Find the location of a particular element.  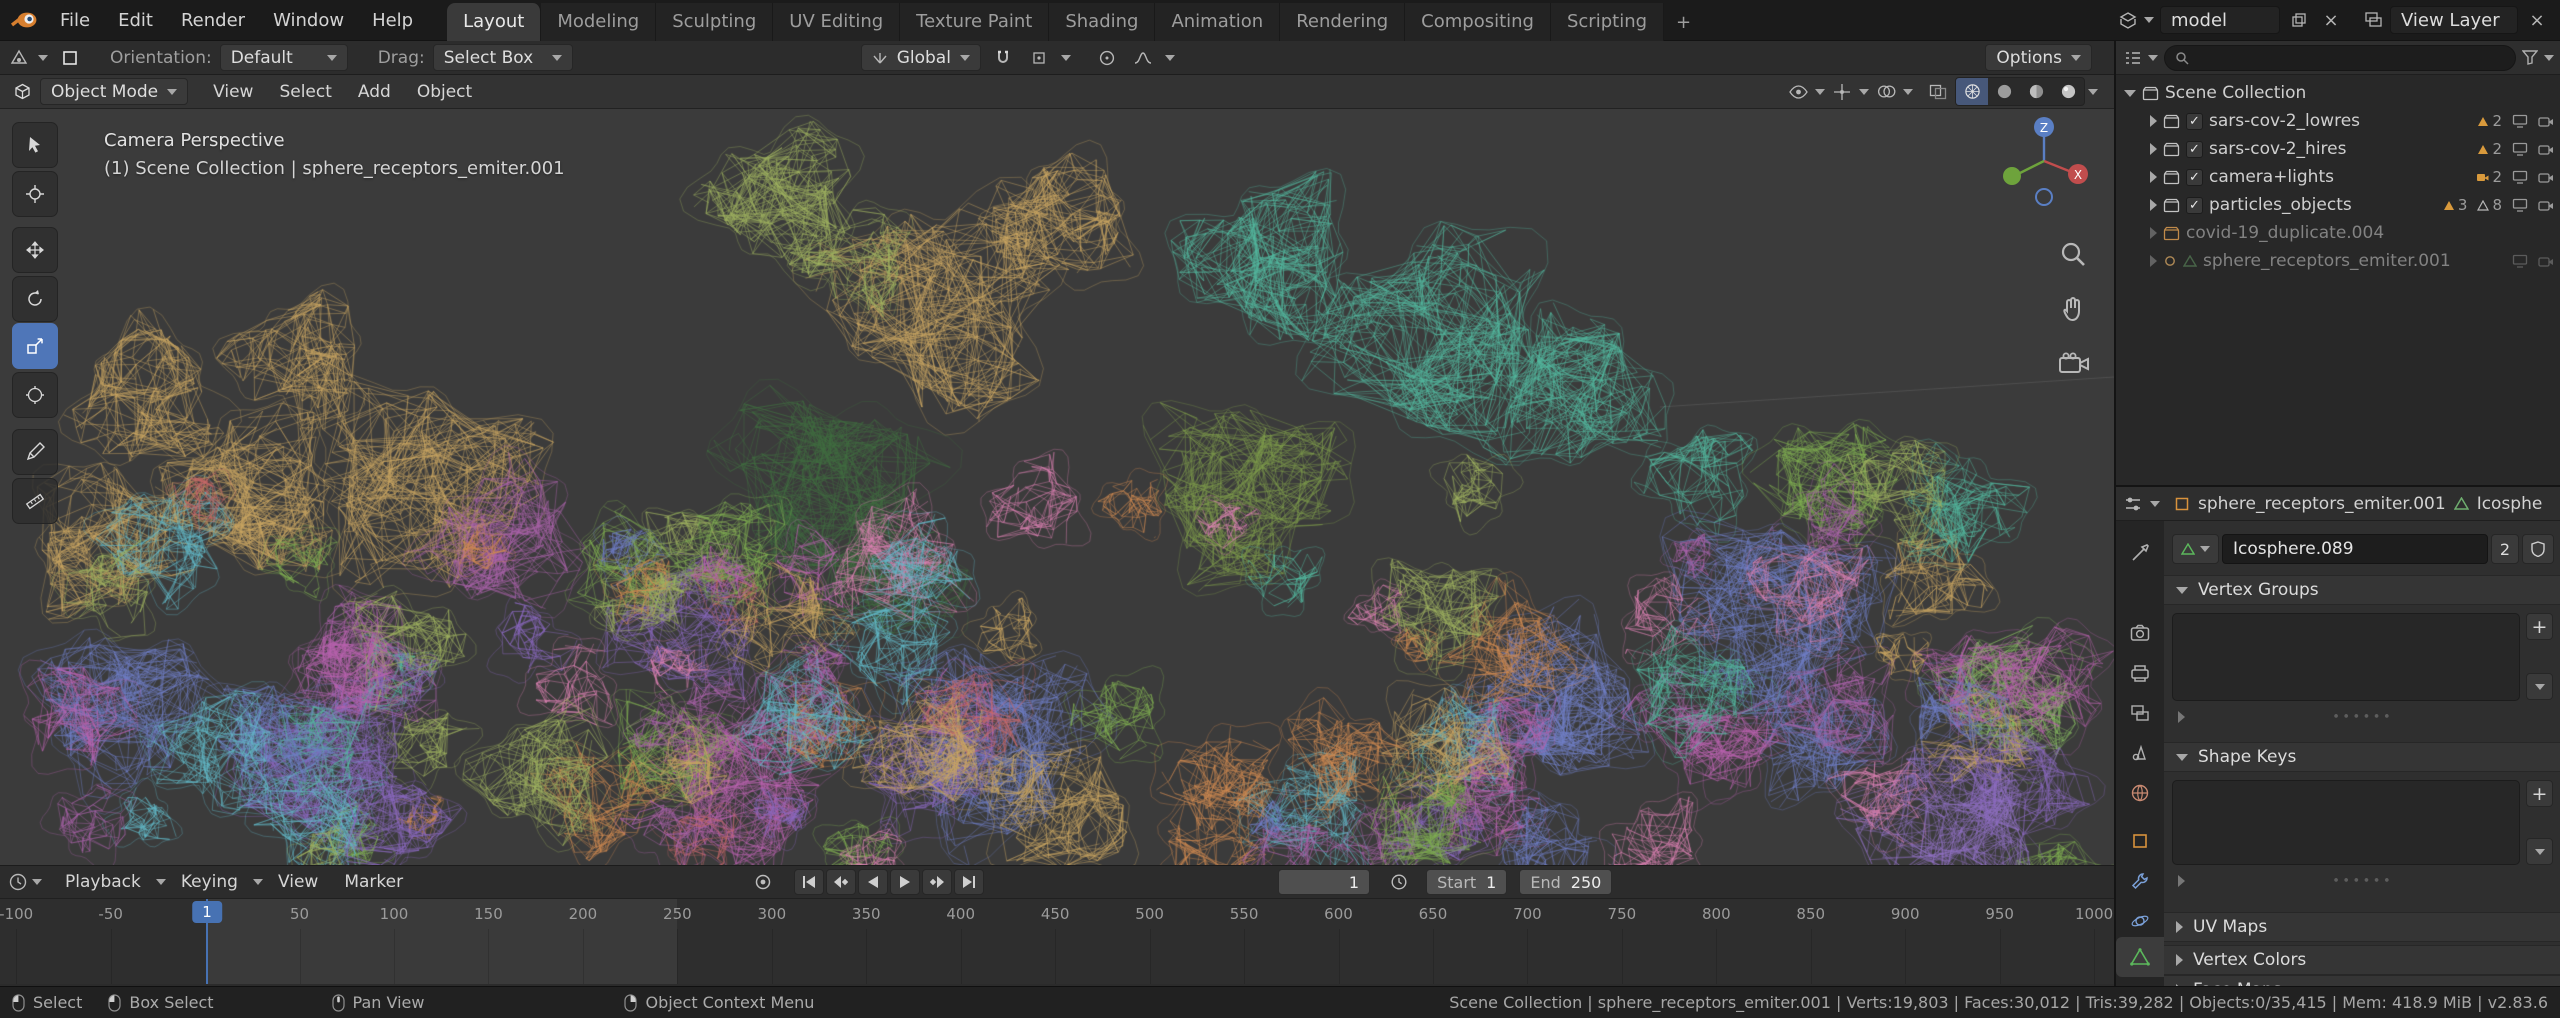

next-keyframe-button is located at coordinates (937, 882).